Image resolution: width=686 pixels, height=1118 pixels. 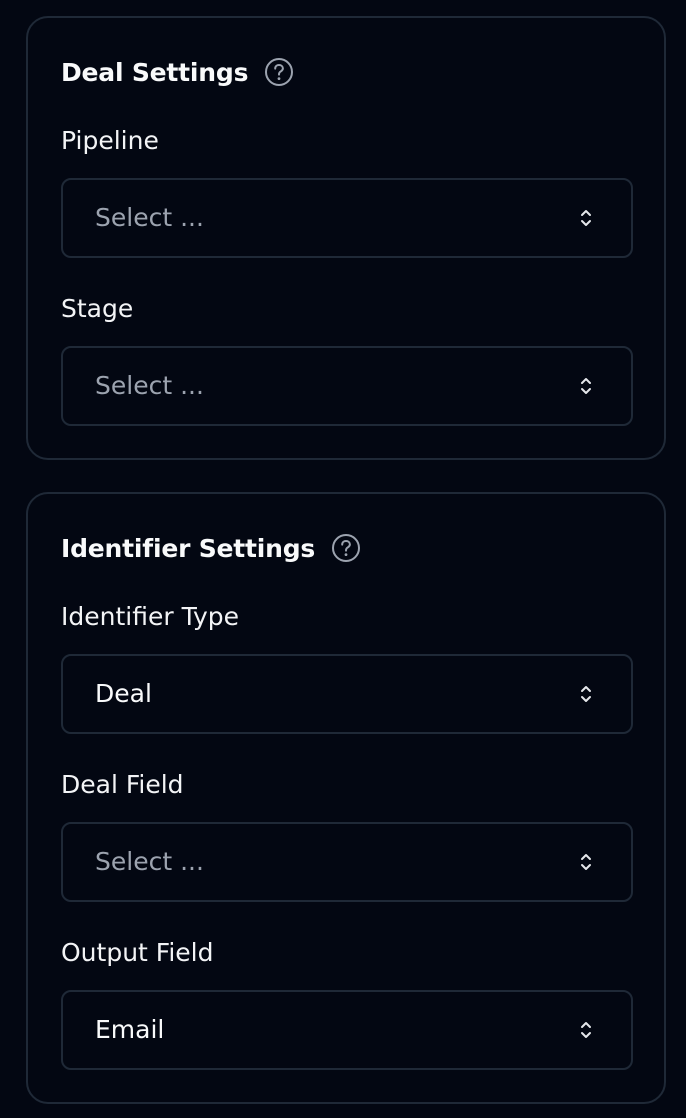 I want to click on identifier-type-label: Identifier Type, so click(x=150, y=616).